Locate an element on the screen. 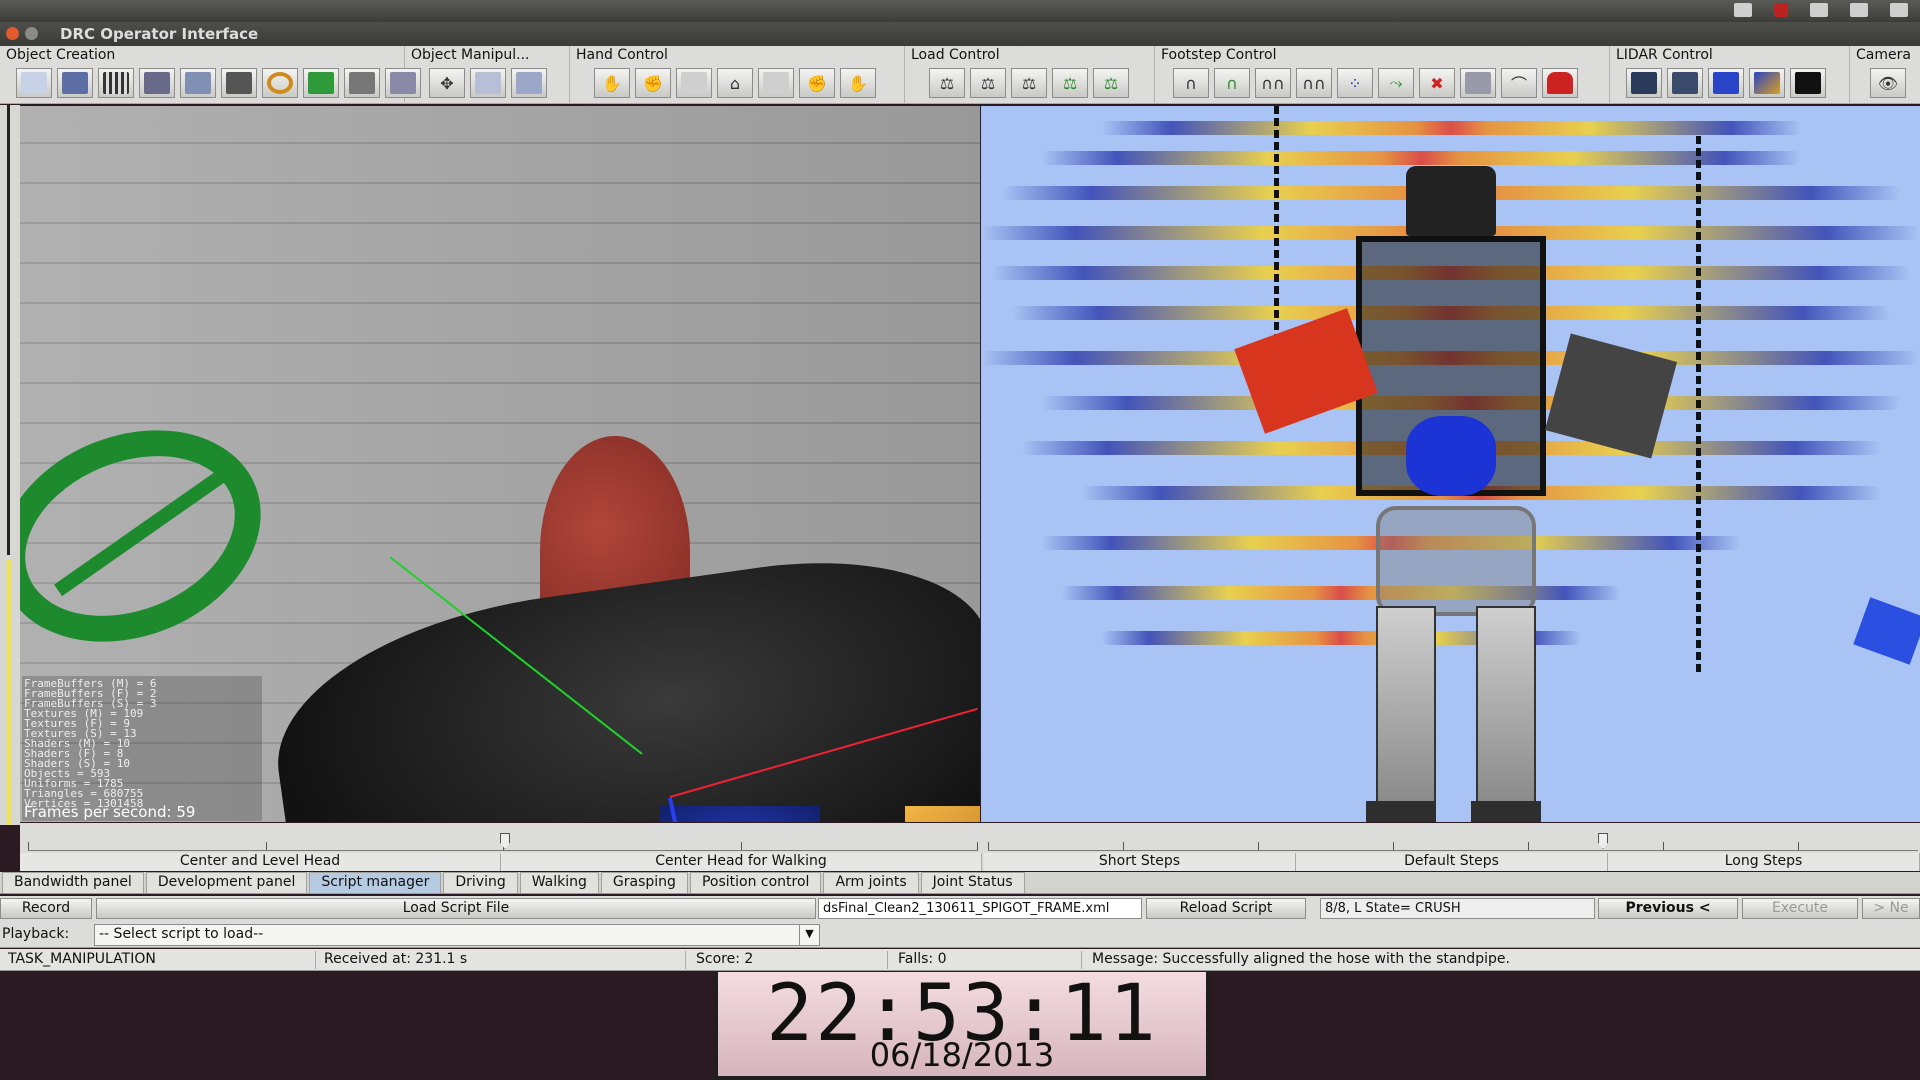 The image size is (1920, 1080). footstep-right-button: ∩ is located at coordinates (1232, 83).